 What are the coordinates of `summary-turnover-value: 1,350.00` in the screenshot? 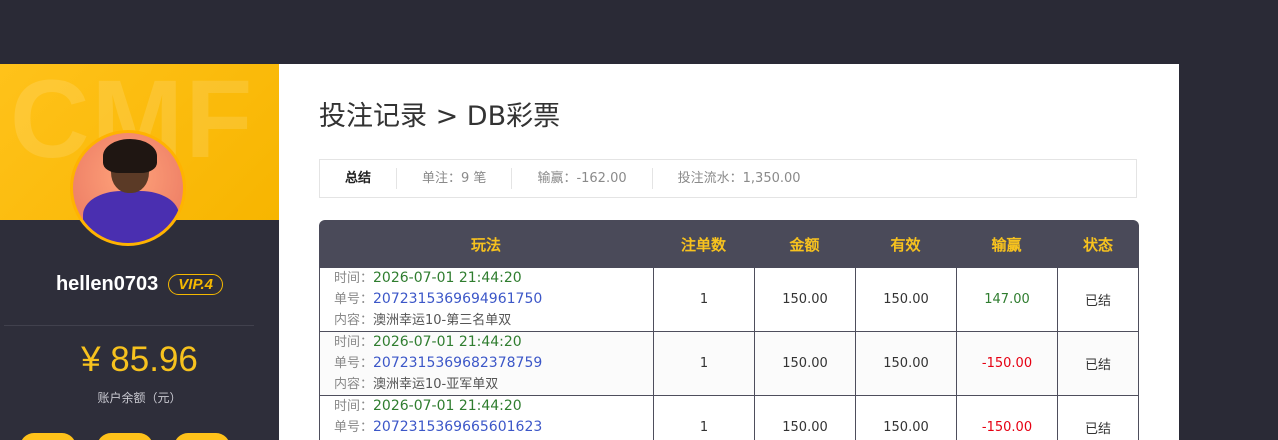 It's located at (771, 178).